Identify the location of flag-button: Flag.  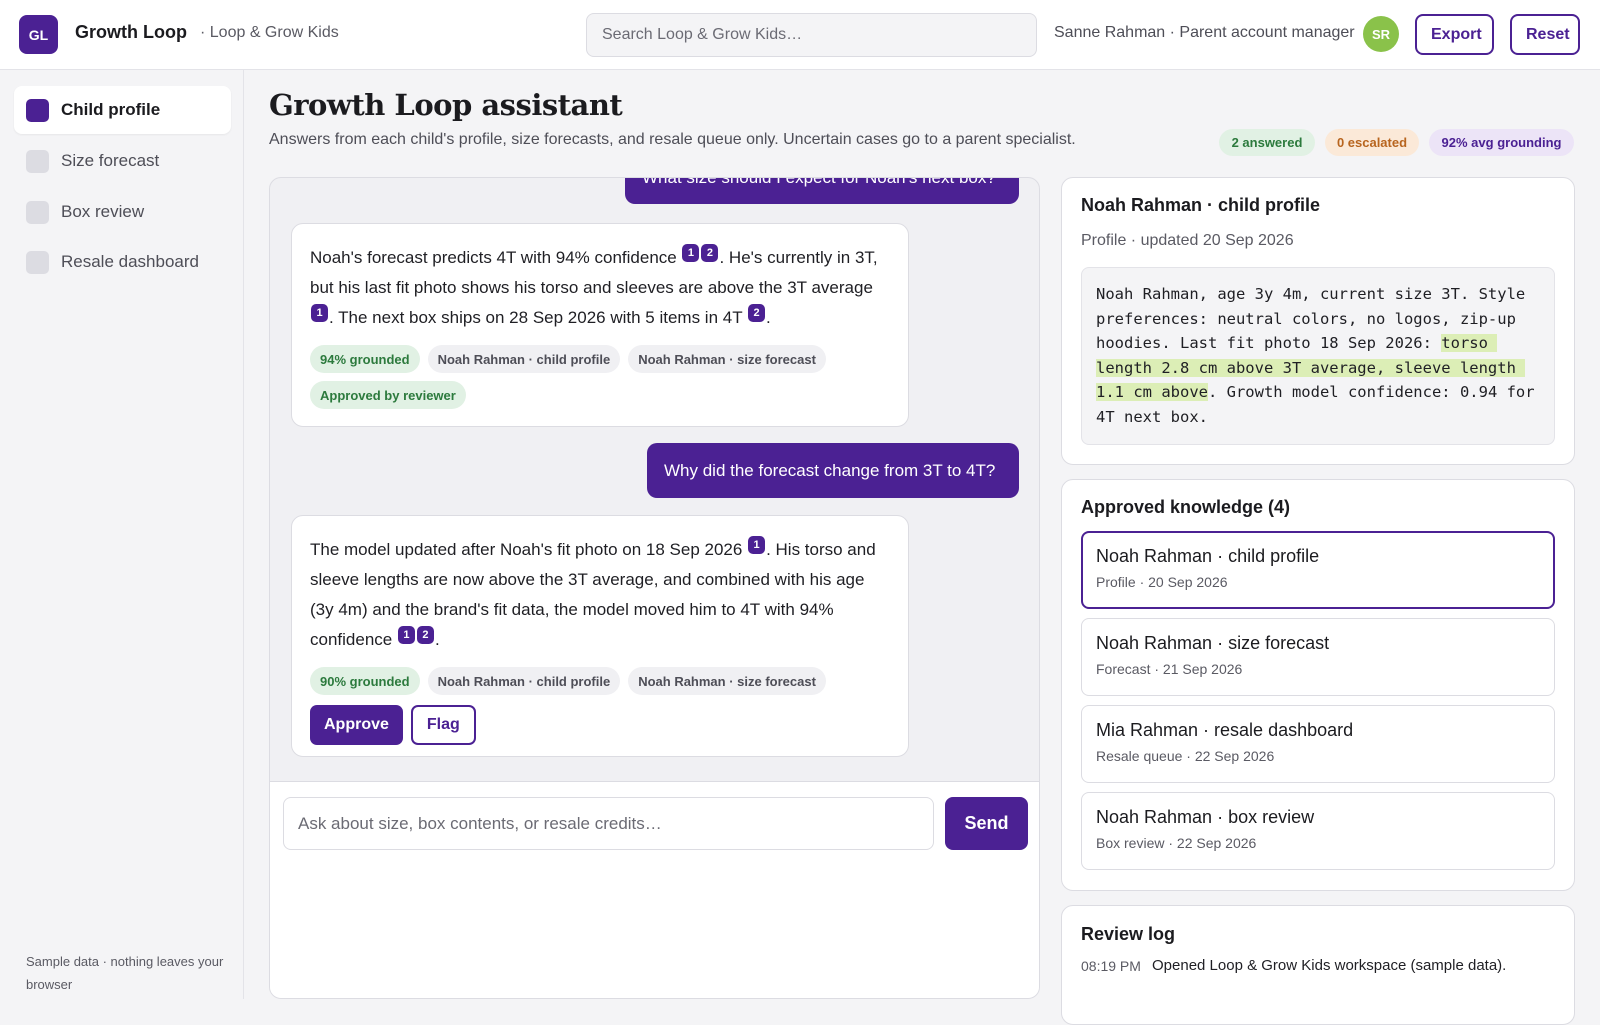
(443, 725).